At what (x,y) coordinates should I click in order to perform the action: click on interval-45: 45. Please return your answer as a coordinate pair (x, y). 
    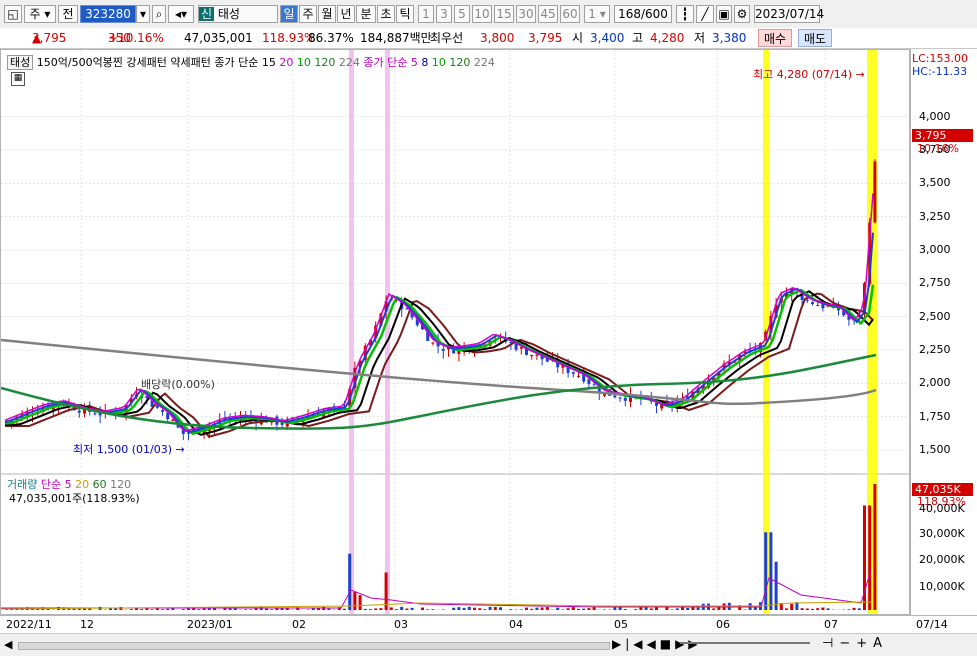
    Looking at the image, I should click on (548, 14).